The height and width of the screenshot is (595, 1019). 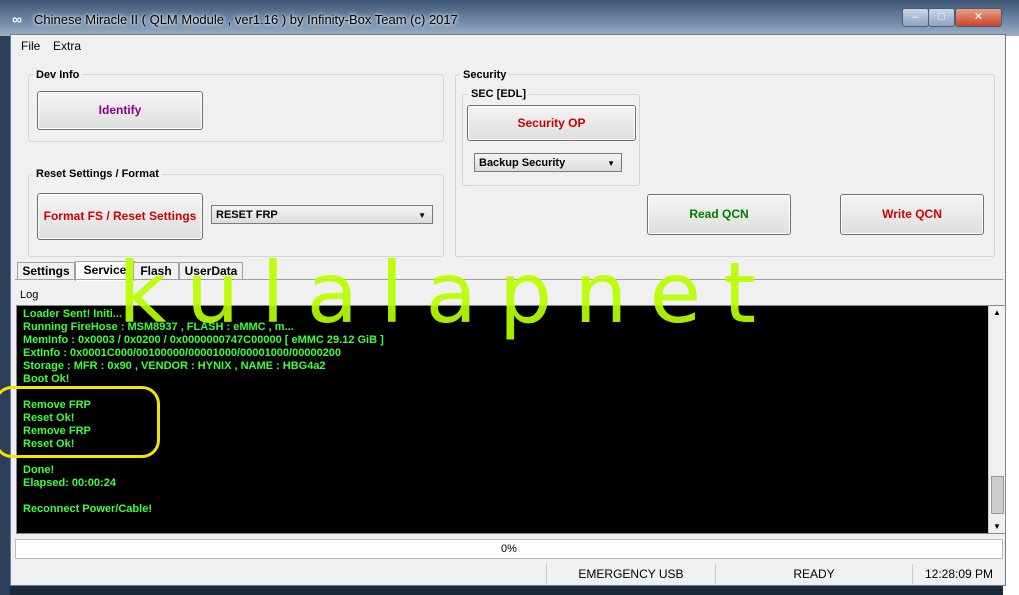 What do you see at coordinates (97, 174) in the screenshot?
I see `reset-settings-label: Reset Settings / Format` at bounding box center [97, 174].